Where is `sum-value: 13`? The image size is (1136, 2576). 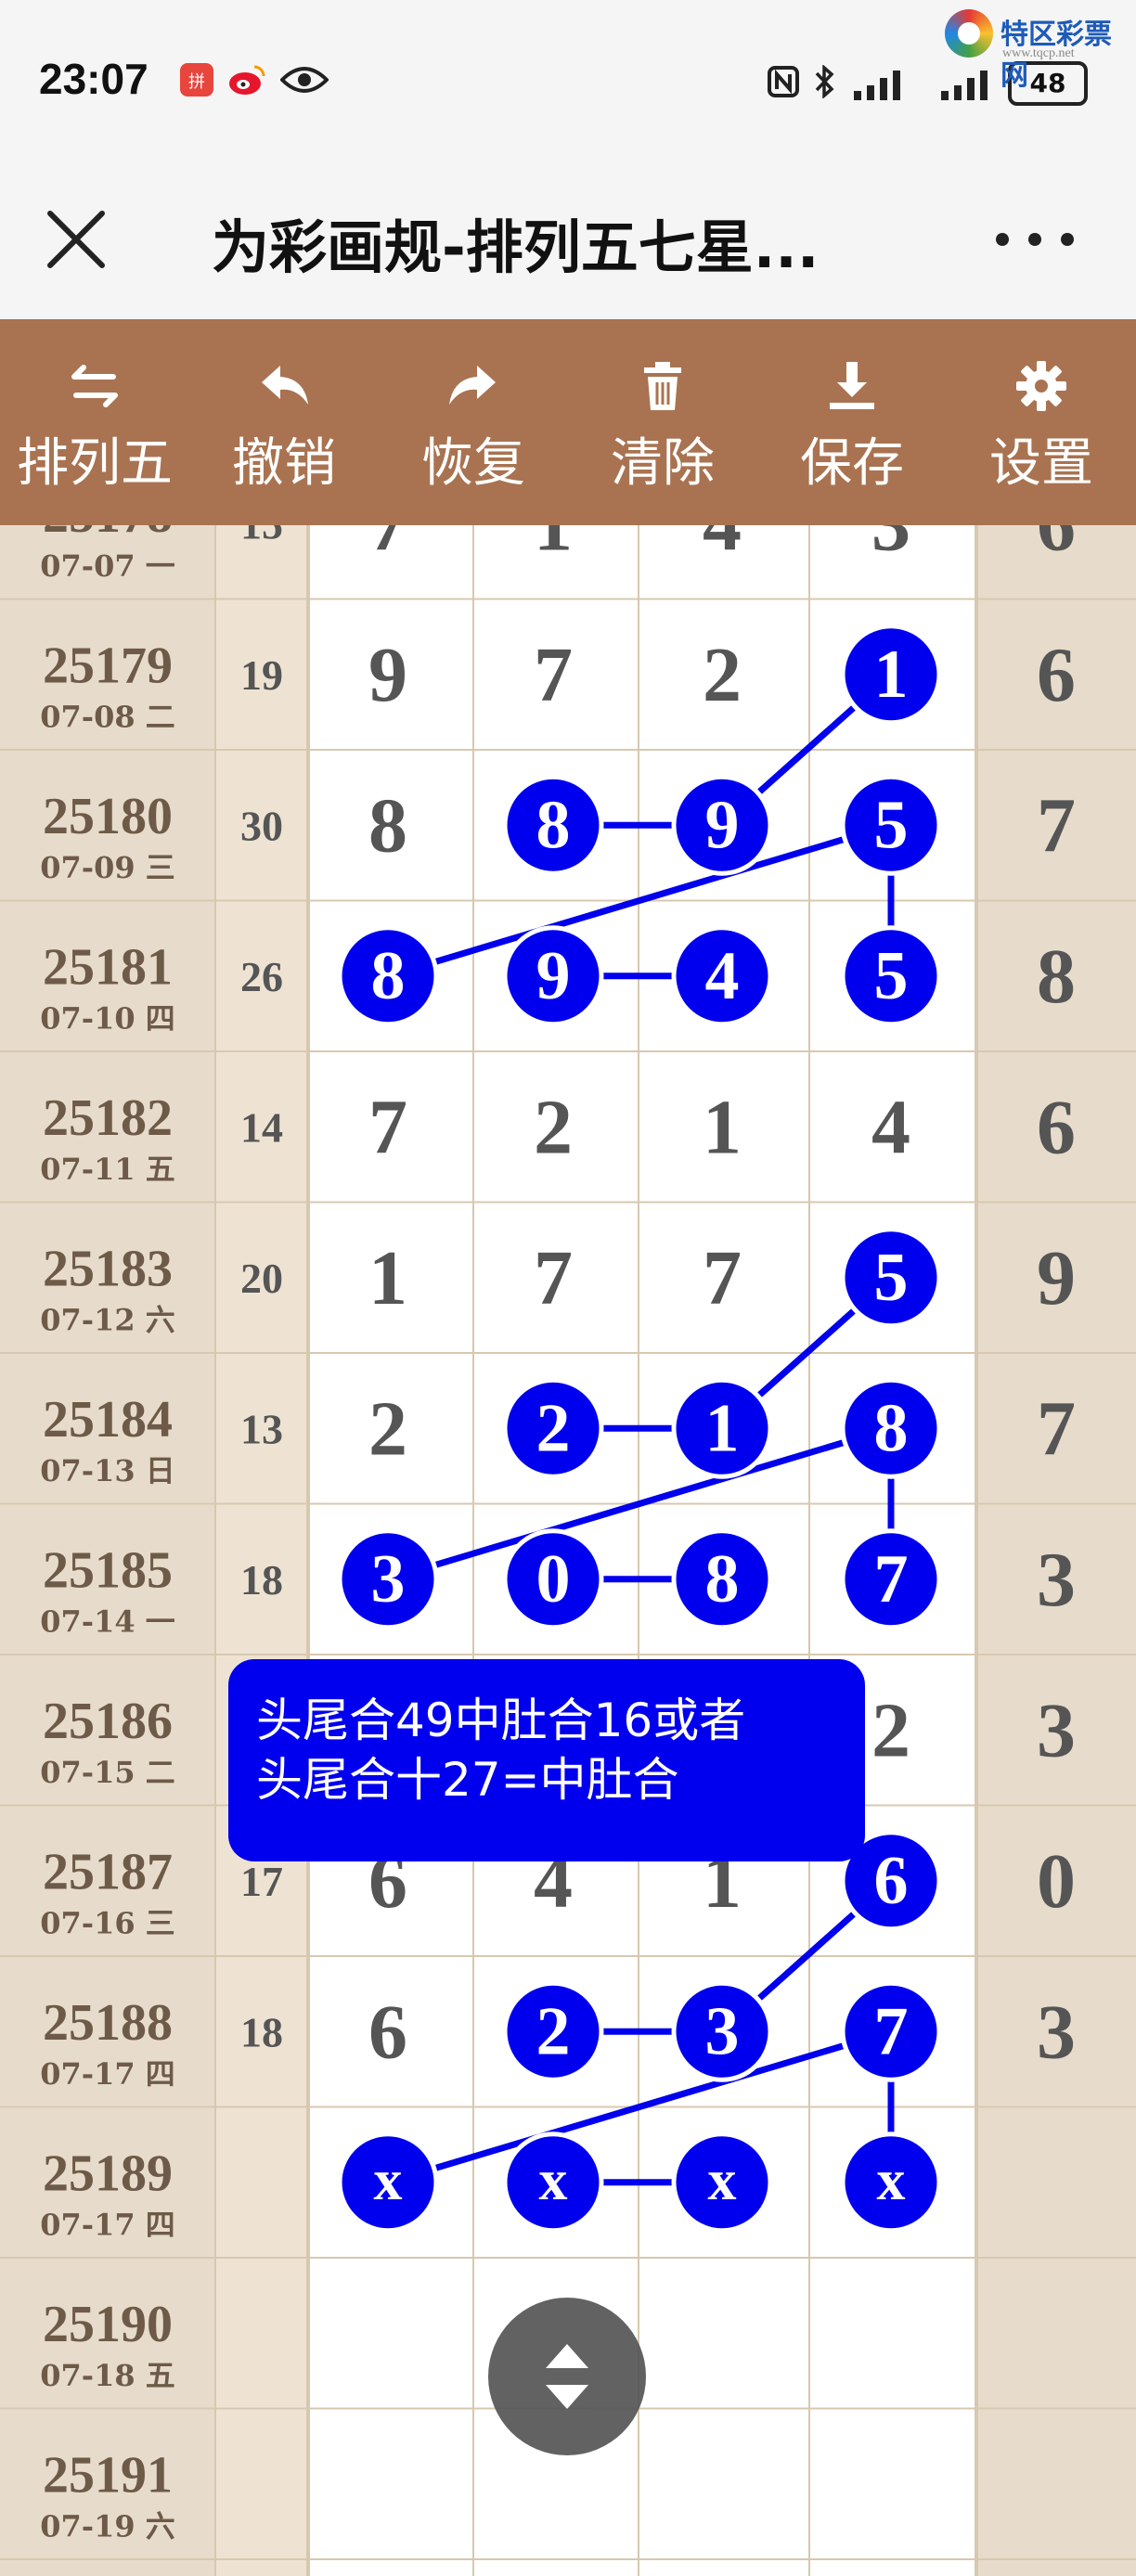 sum-value: 13 is located at coordinates (261, 1429).